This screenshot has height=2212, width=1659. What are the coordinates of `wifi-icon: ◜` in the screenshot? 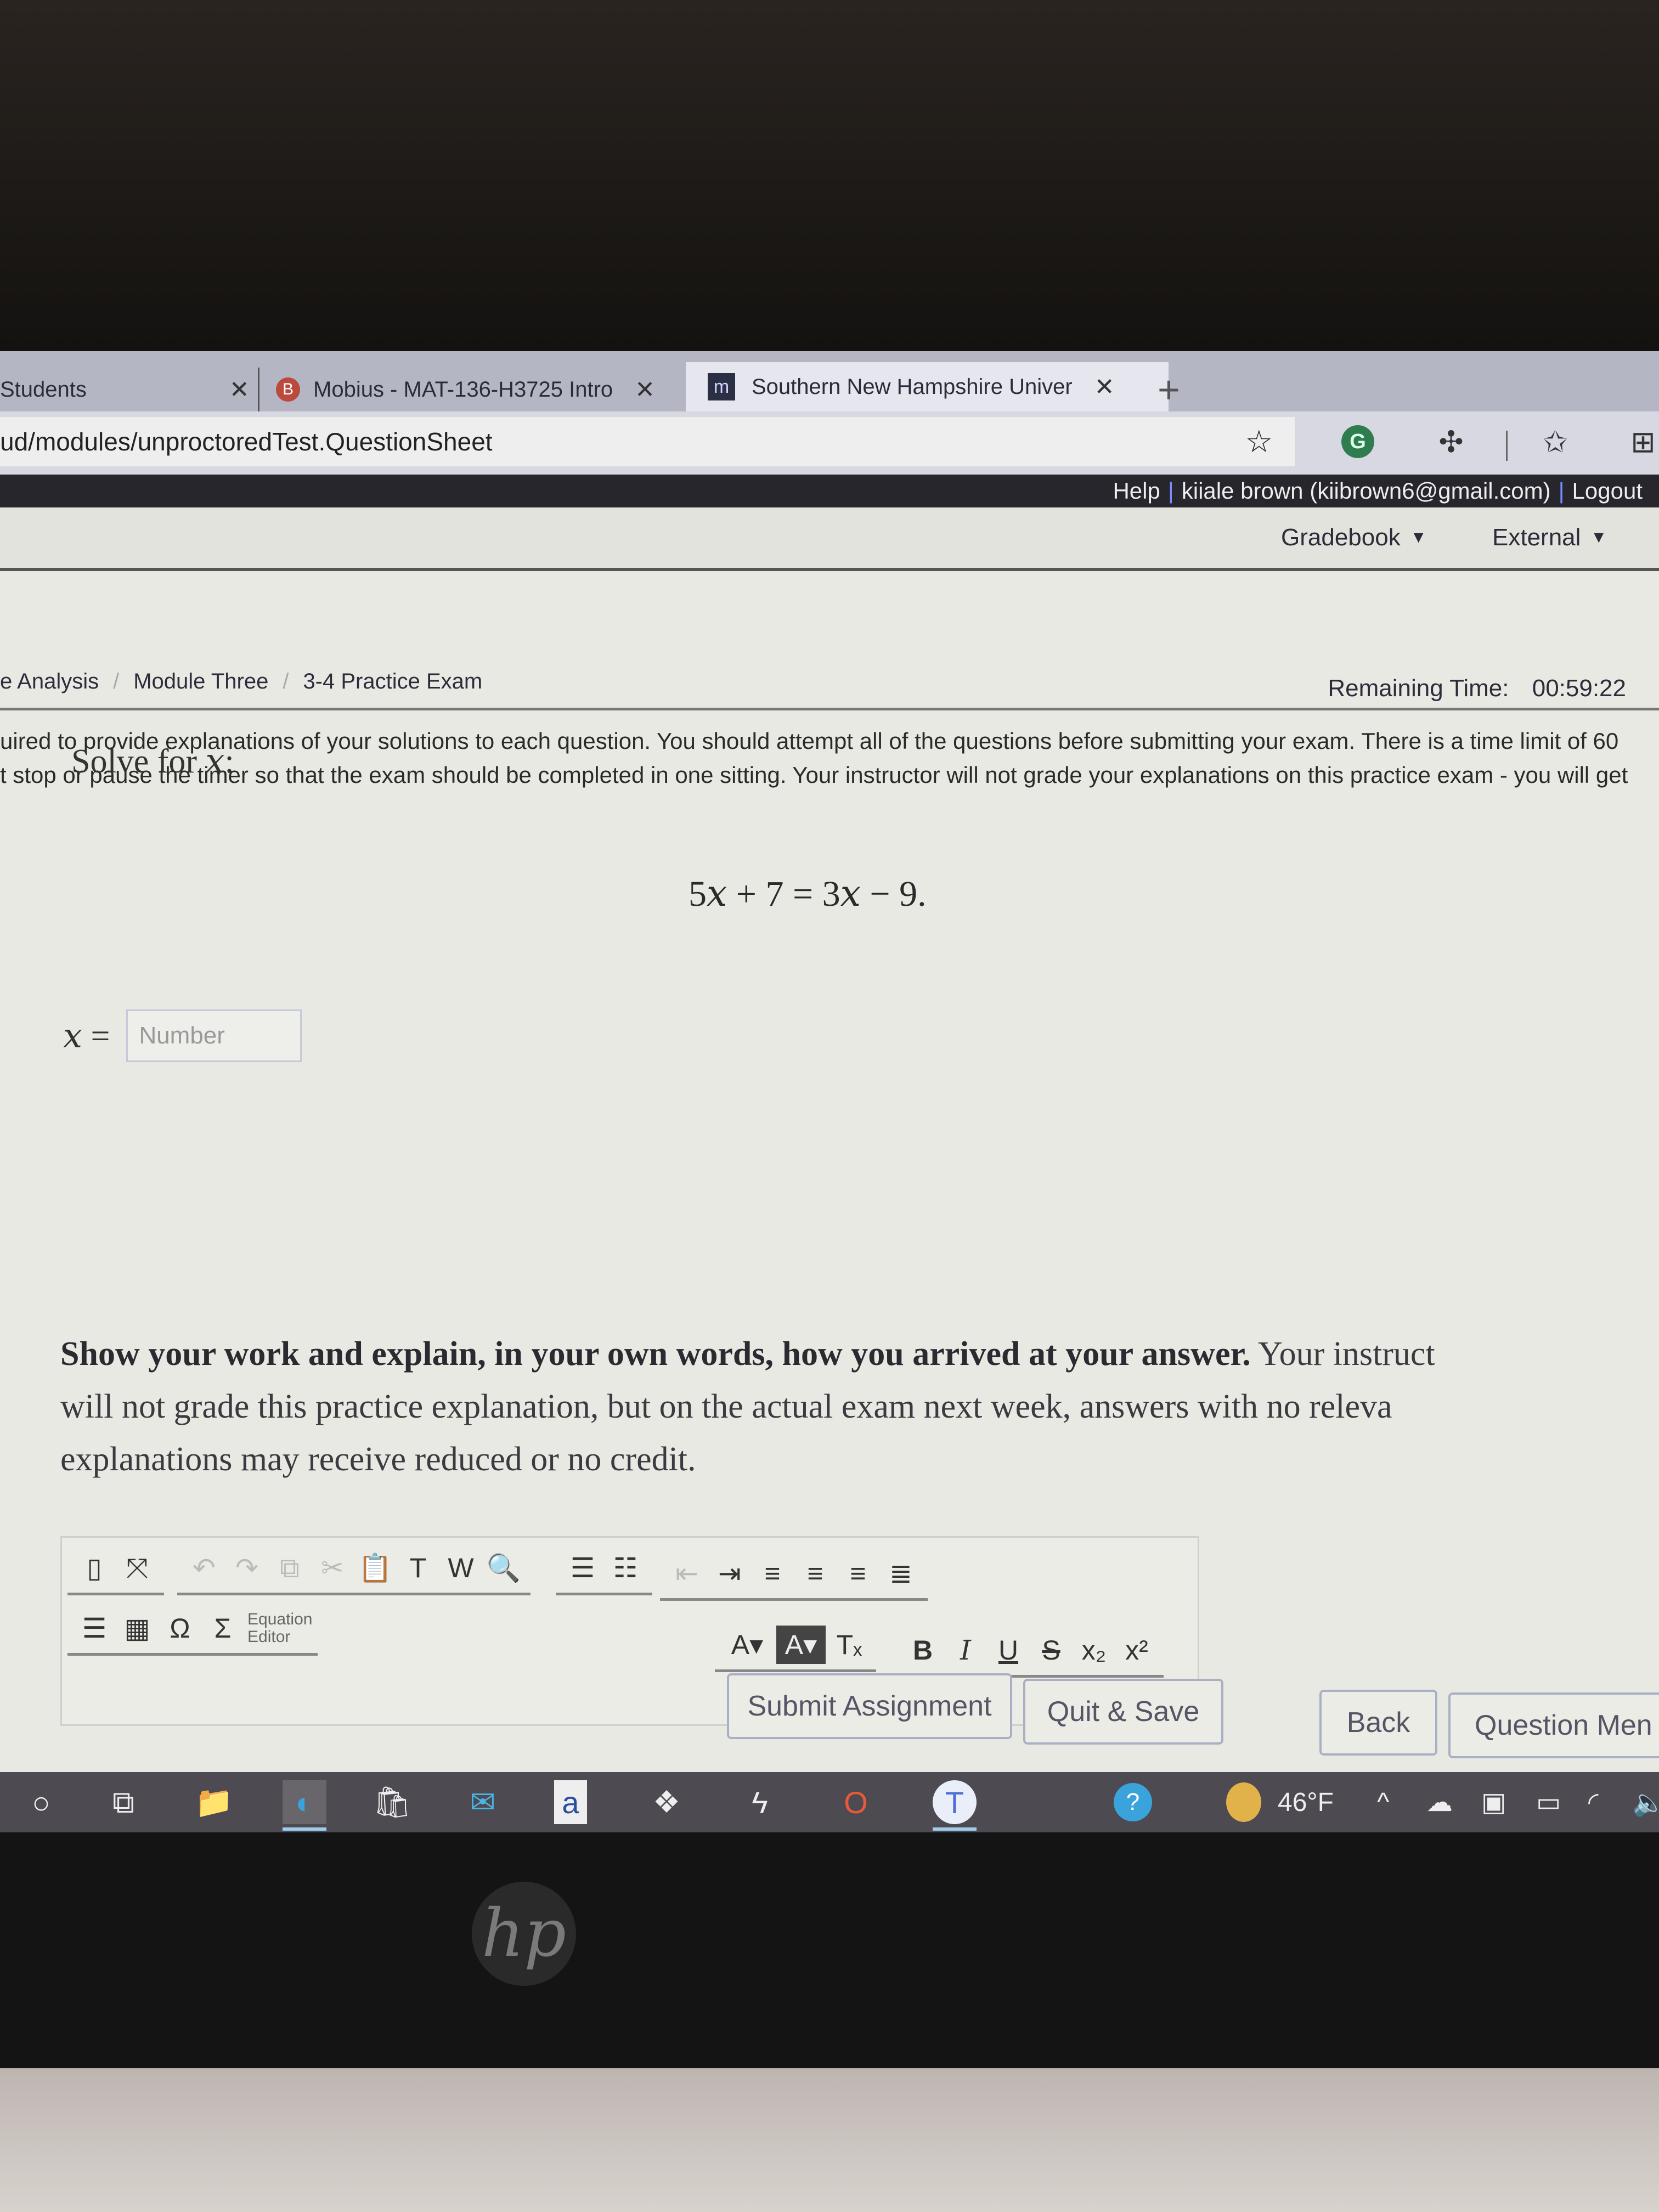 It's located at (1593, 1802).